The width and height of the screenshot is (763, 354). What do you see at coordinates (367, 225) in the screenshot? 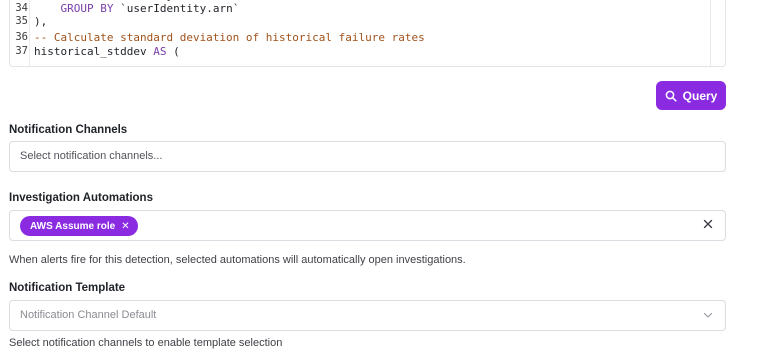
I see `investigation-automations-select: AWS Assume role ✕` at bounding box center [367, 225].